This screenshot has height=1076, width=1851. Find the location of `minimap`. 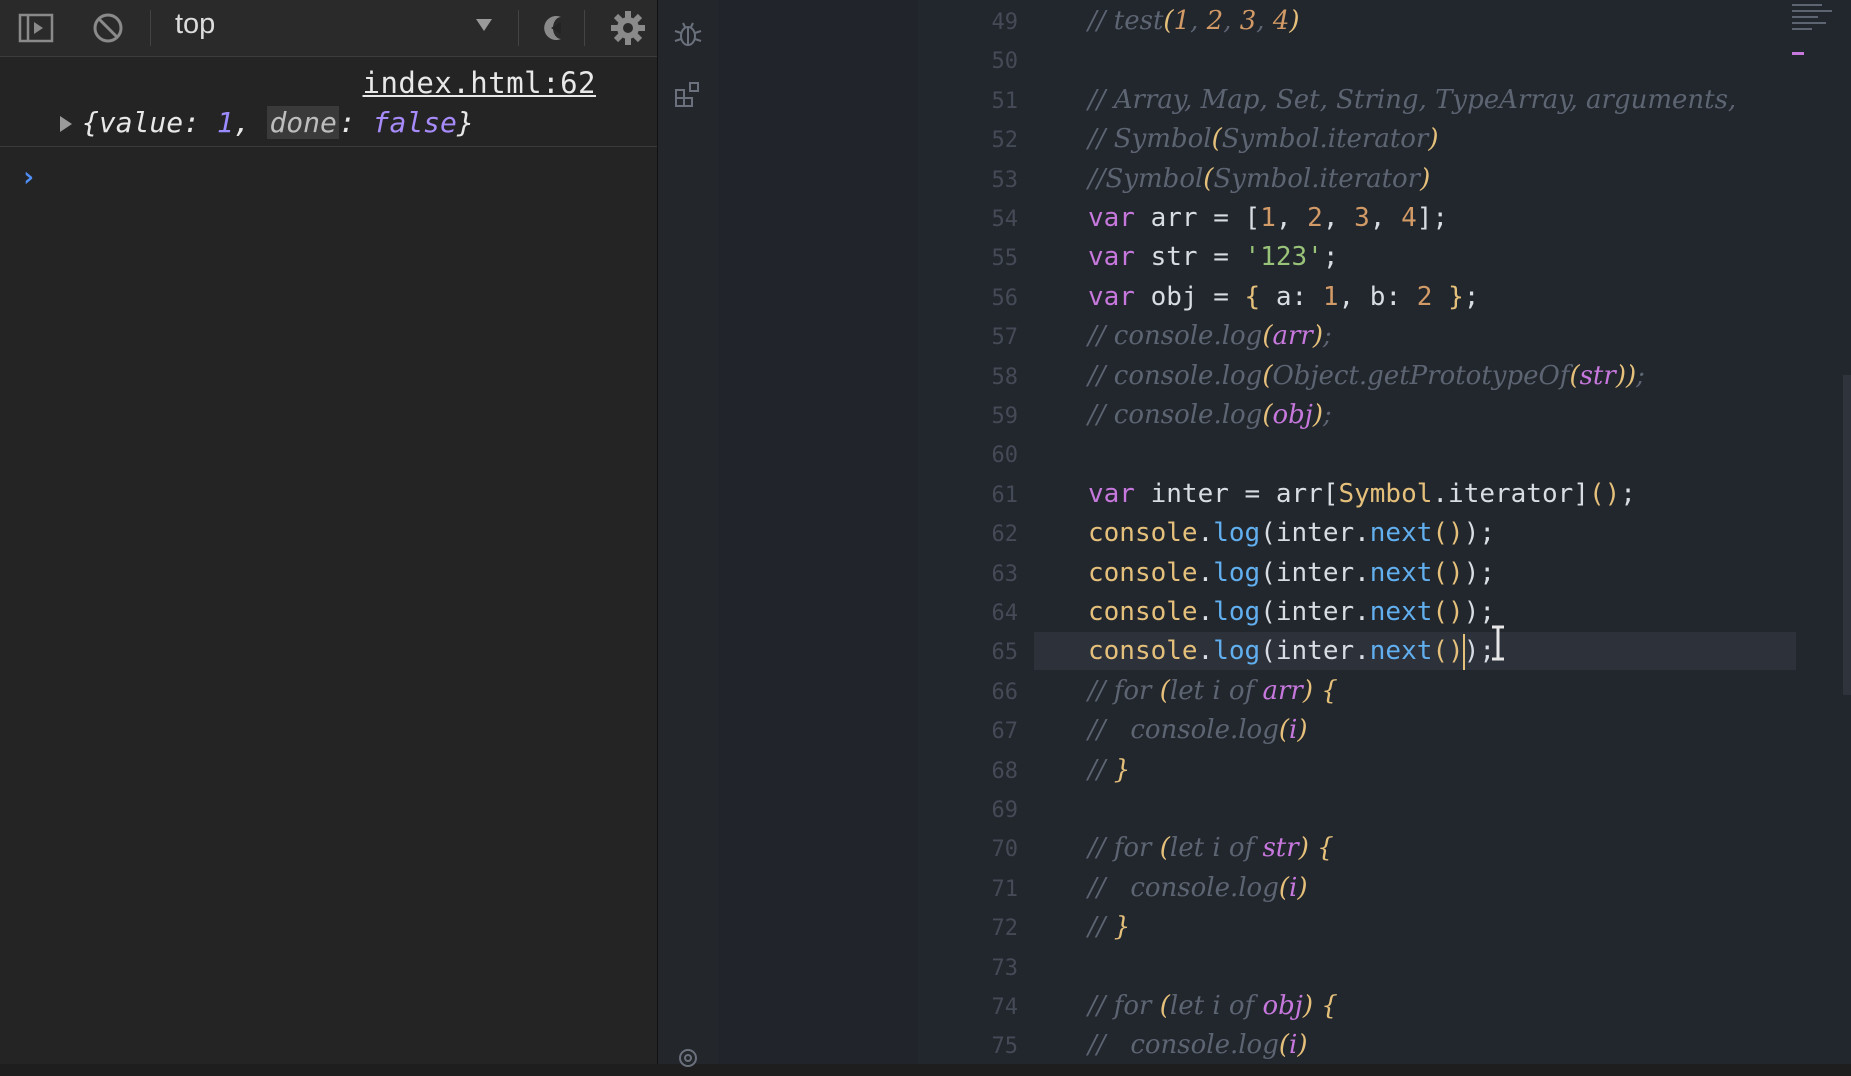

minimap is located at coordinates (1815, 35).